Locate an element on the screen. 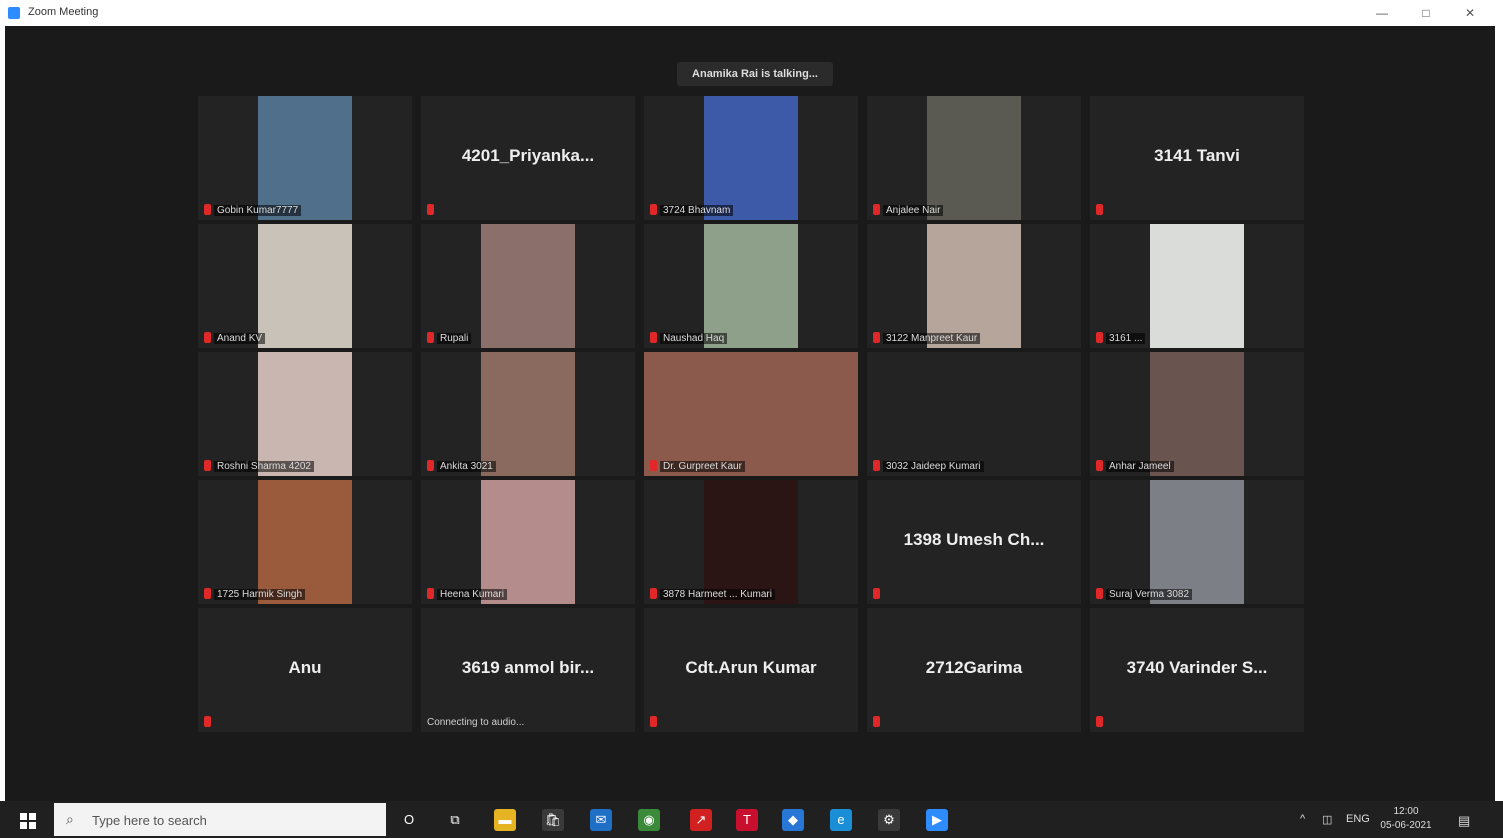 The width and height of the screenshot is (1503, 838). participant-tile: Naushad Haq is located at coordinates (751, 286).